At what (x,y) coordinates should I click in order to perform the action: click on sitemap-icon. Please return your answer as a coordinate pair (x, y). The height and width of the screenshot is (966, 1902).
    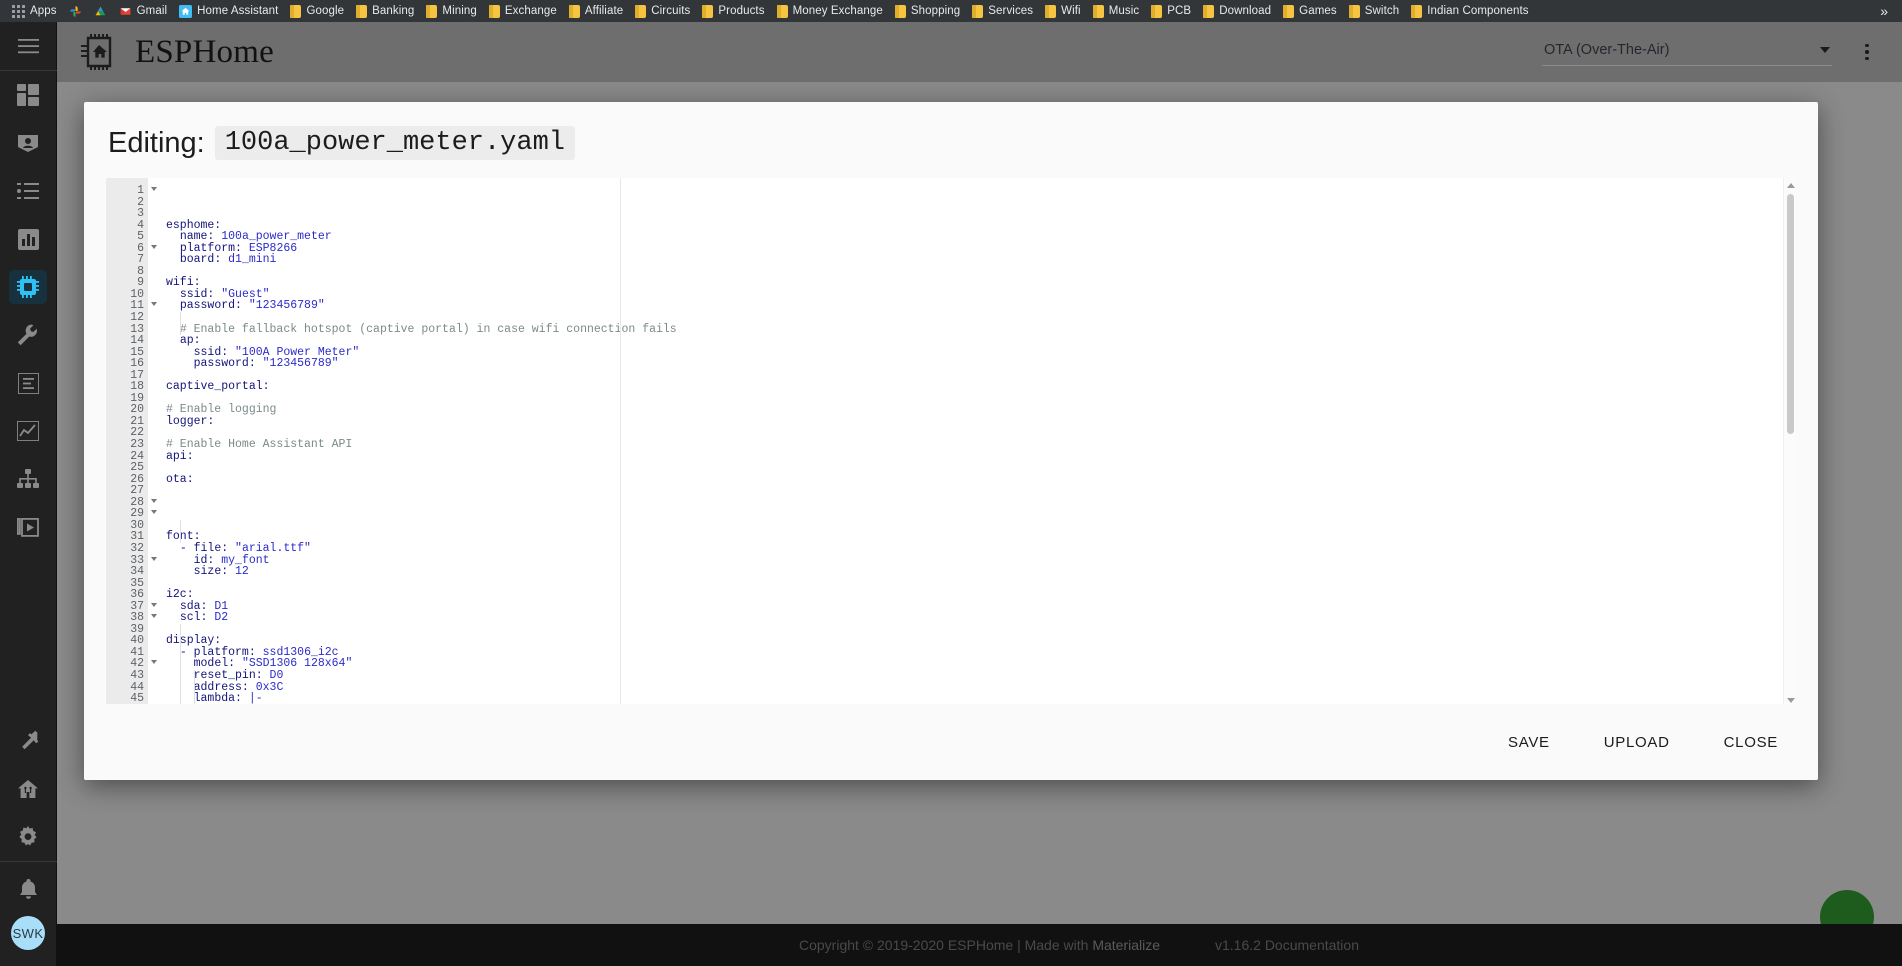
    Looking at the image, I should click on (28, 478).